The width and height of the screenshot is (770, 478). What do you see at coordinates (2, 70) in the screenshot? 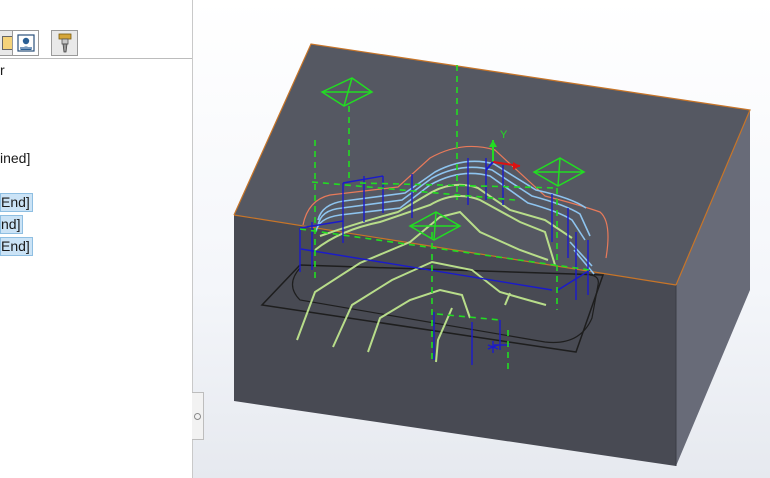
I see `tree-item-1: r` at bounding box center [2, 70].